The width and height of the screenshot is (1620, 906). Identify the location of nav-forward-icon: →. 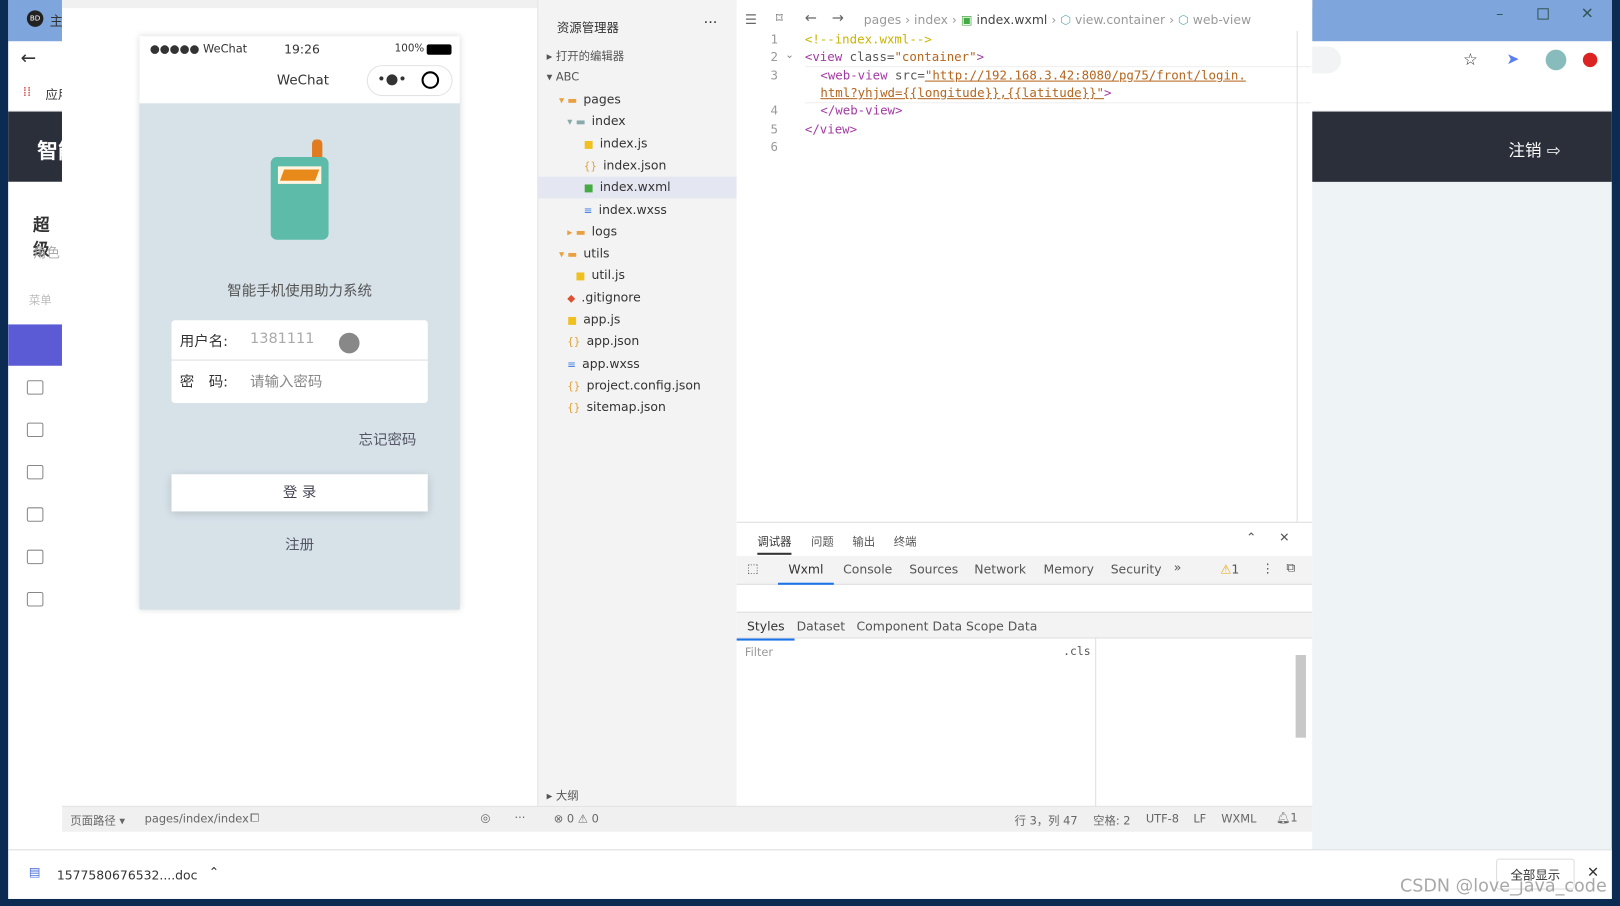
(838, 18).